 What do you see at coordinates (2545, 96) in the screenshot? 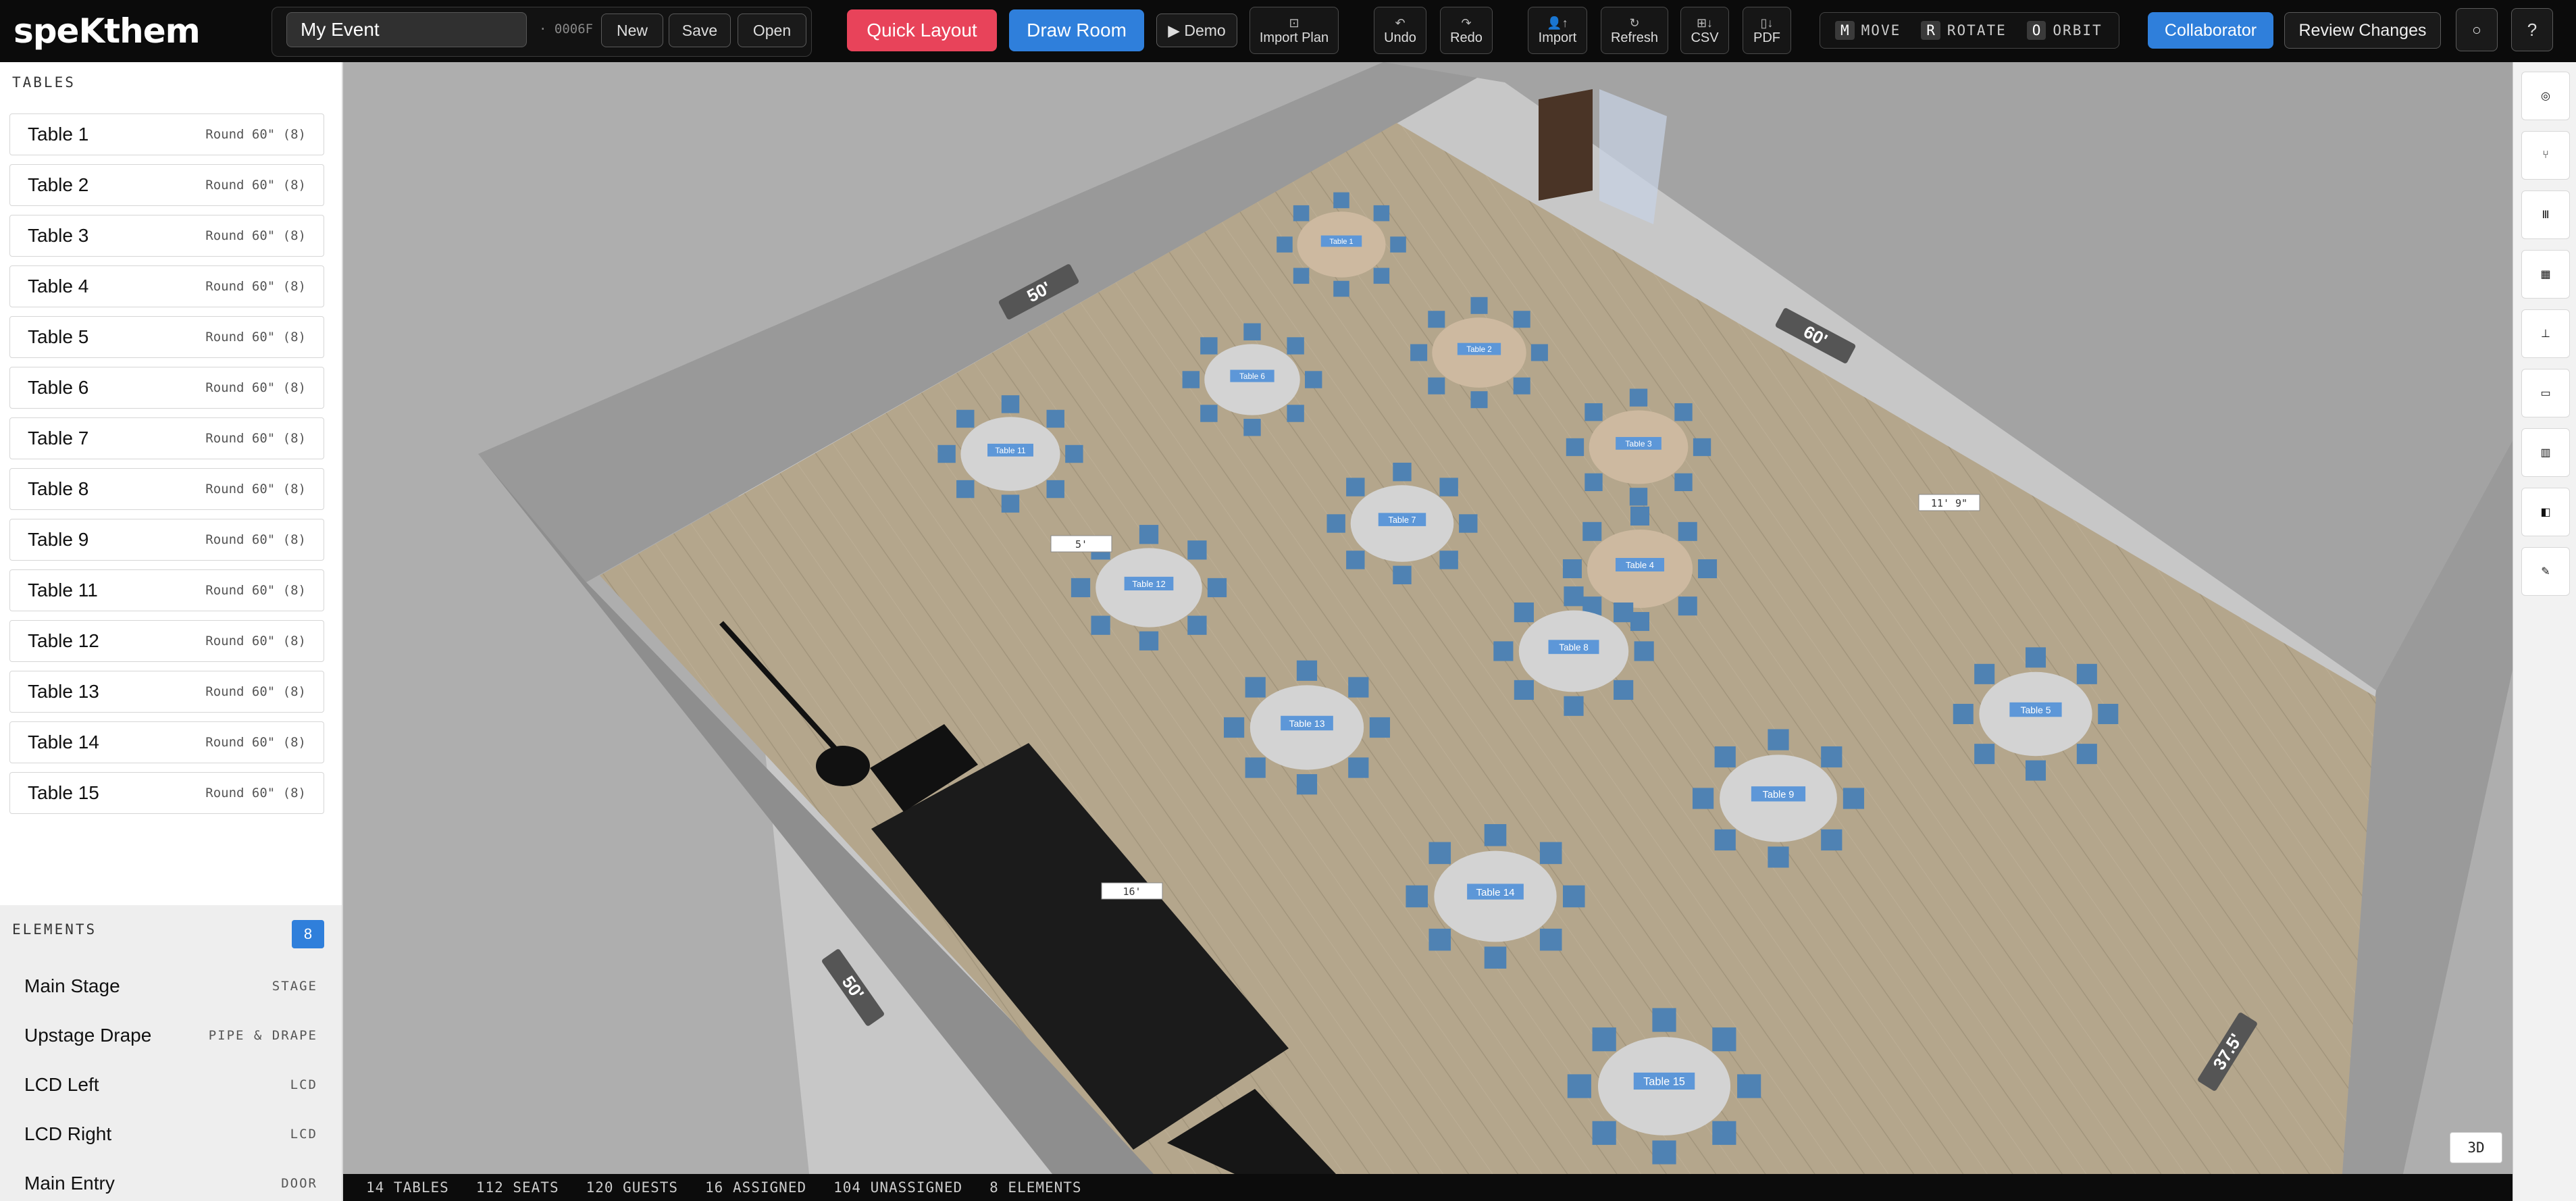
I see `tool-table: ◎` at bounding box center [2545, 96].